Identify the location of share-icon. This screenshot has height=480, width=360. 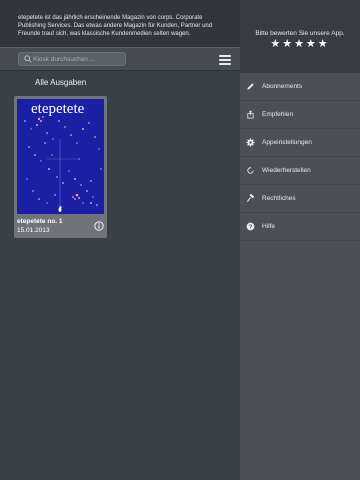
(250, 114).